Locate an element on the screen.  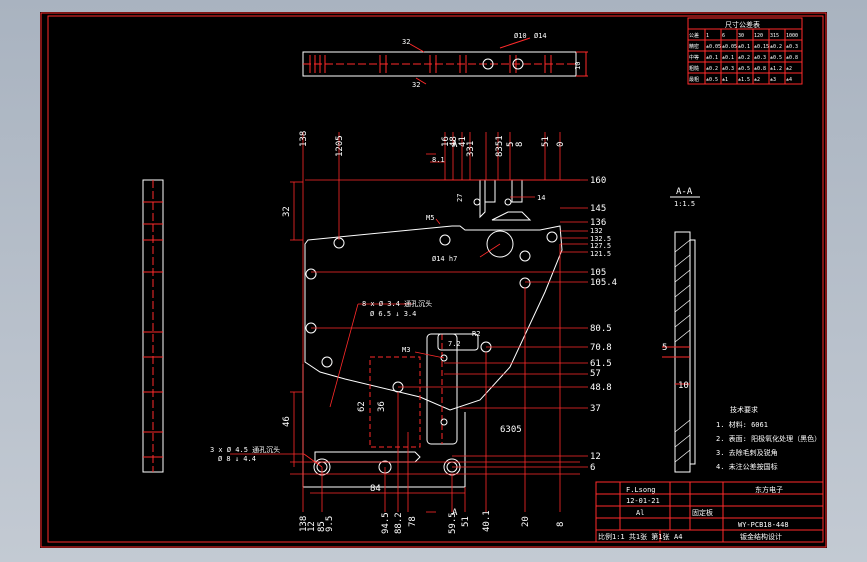
callout-holes-3: 3 x Ø 4.5 通孔沉头 is located at coordinates (245, 449).